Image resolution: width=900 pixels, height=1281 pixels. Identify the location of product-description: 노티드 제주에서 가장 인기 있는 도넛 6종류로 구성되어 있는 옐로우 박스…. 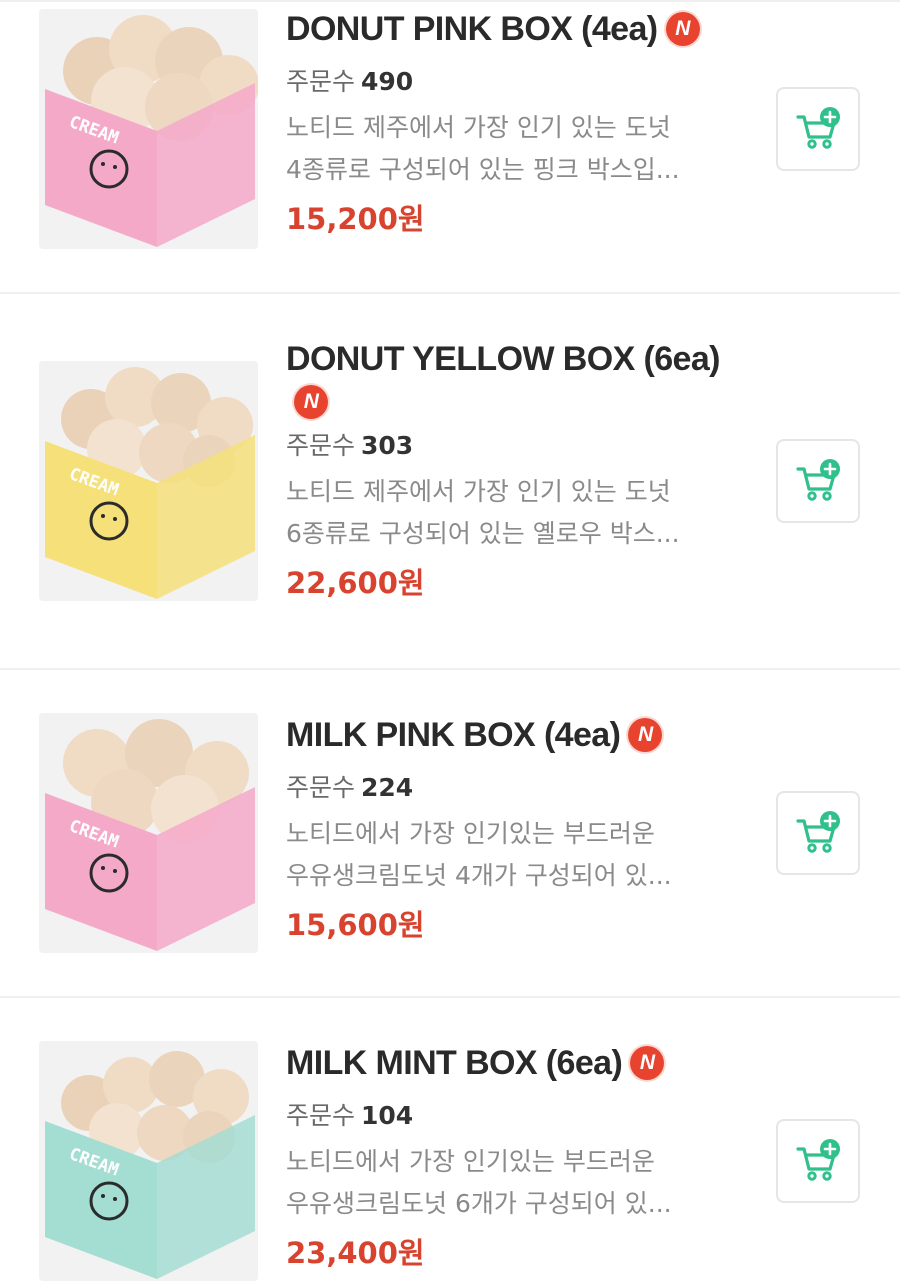
(483, 513).